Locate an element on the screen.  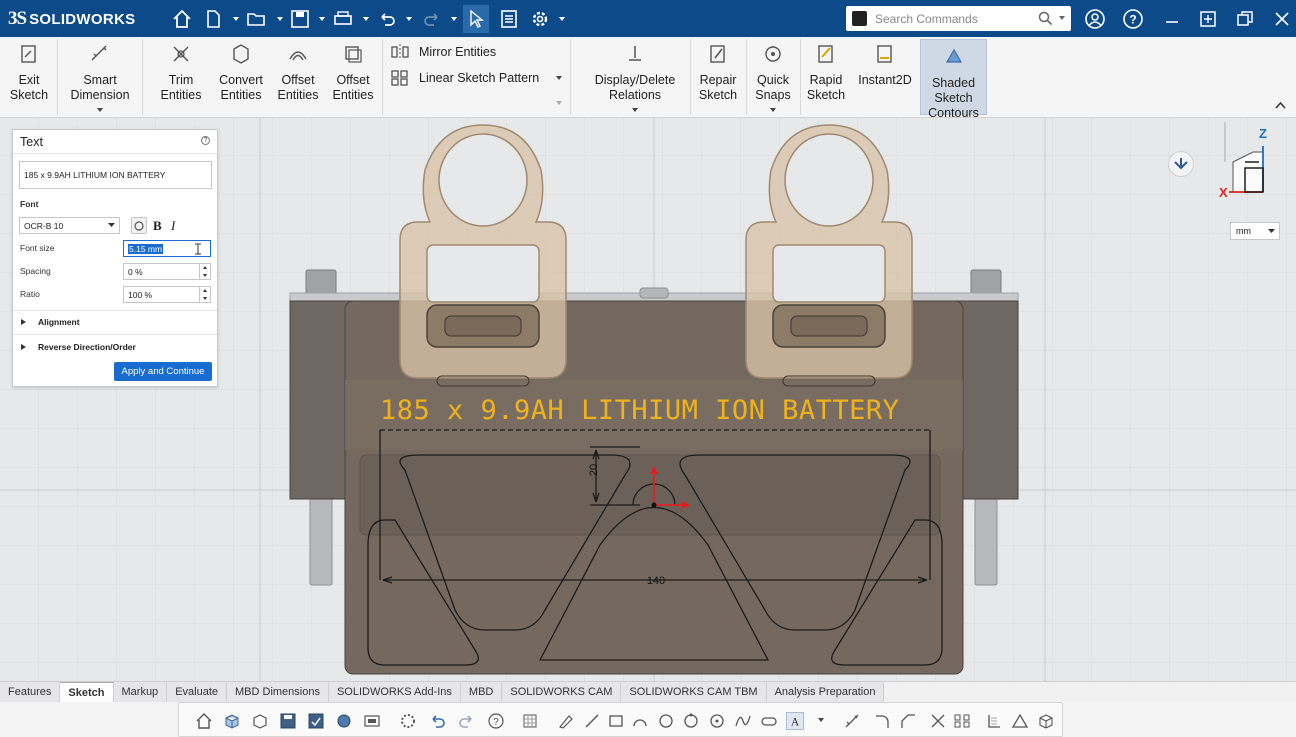
new-document-icon is located at coordinates (213, 19).